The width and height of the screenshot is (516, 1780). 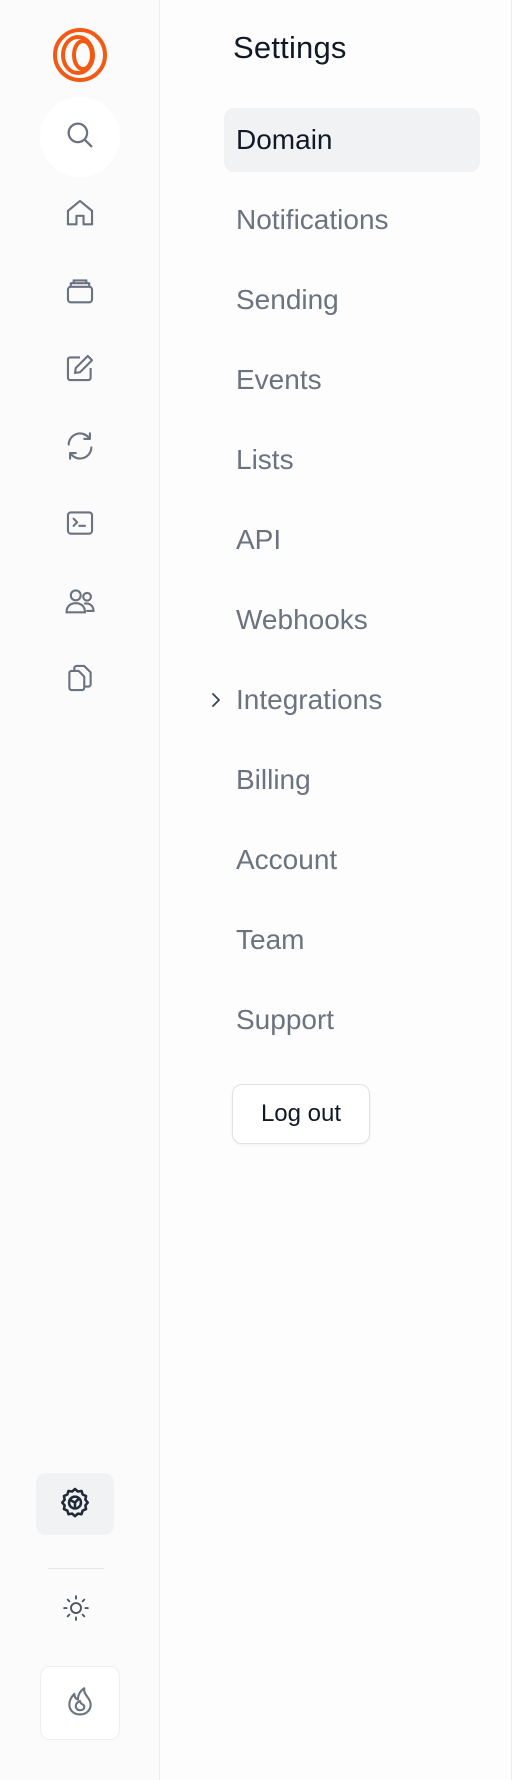 I want to click on rail-item-templates, so click(x=80, y=680).